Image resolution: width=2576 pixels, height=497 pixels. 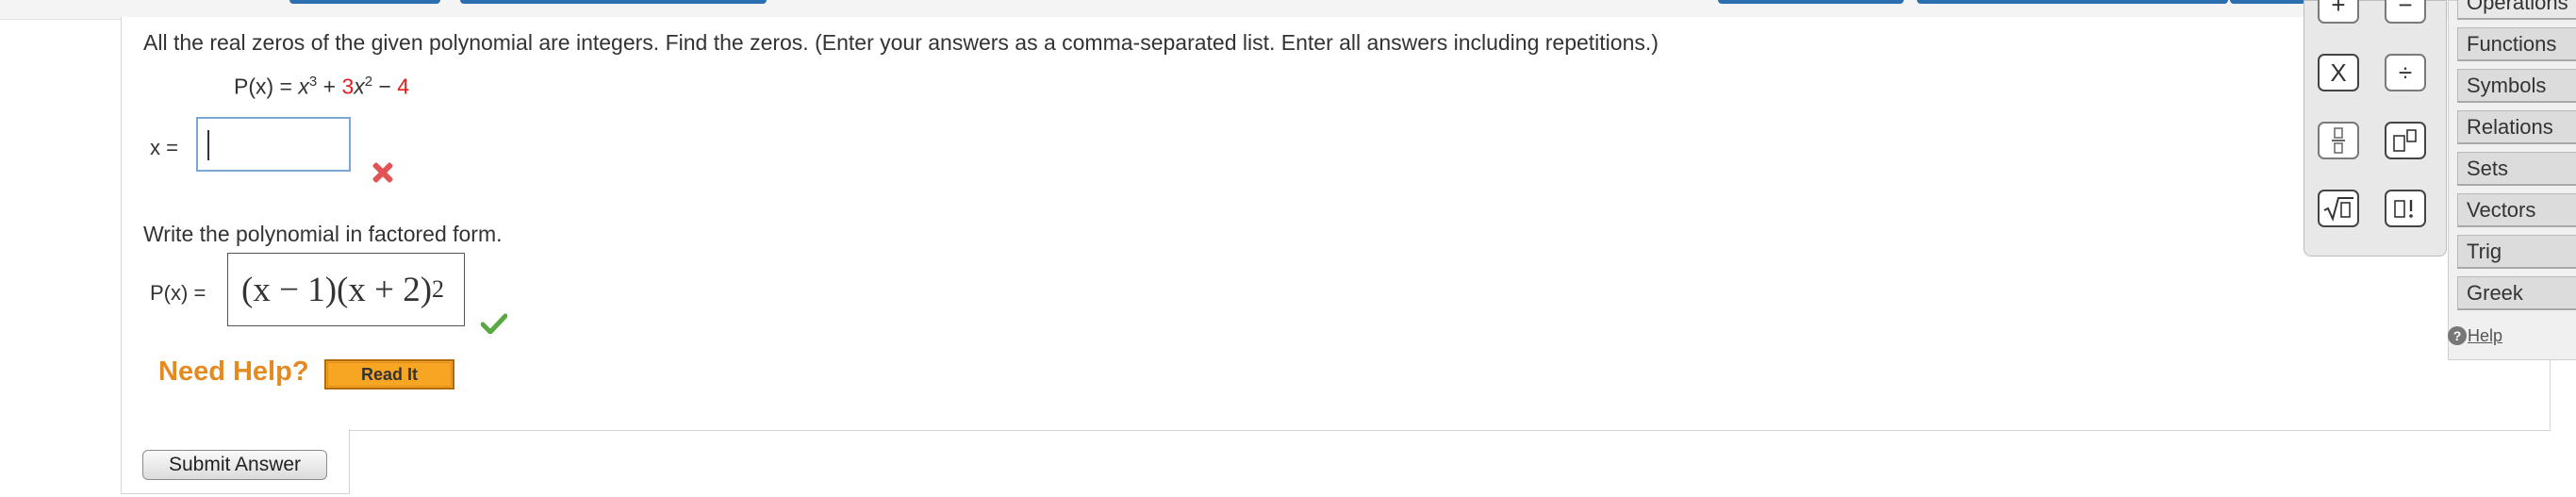 I want to click on polynomial: P(x) = x3 + 3x2 − 4, so click(x=321, y=87).